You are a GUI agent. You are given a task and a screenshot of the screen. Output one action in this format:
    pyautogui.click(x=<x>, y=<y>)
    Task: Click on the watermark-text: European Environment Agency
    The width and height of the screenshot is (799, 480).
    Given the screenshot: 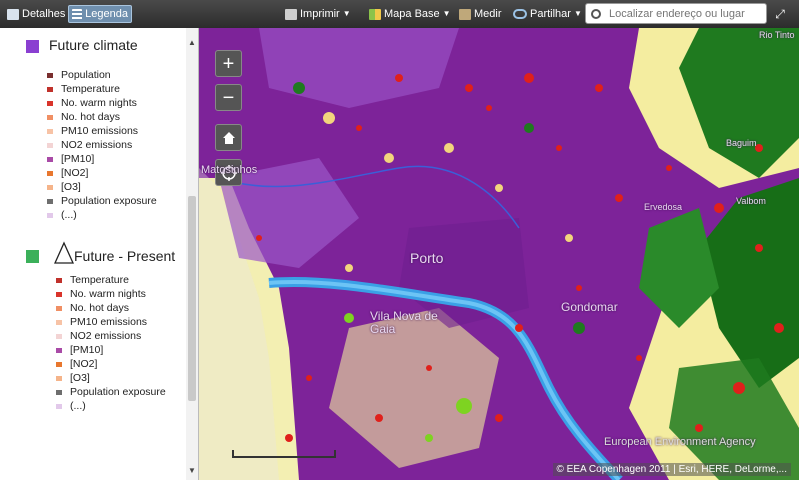 What is the action you would take?
    pyautogui.click(x=680, y=442)
    